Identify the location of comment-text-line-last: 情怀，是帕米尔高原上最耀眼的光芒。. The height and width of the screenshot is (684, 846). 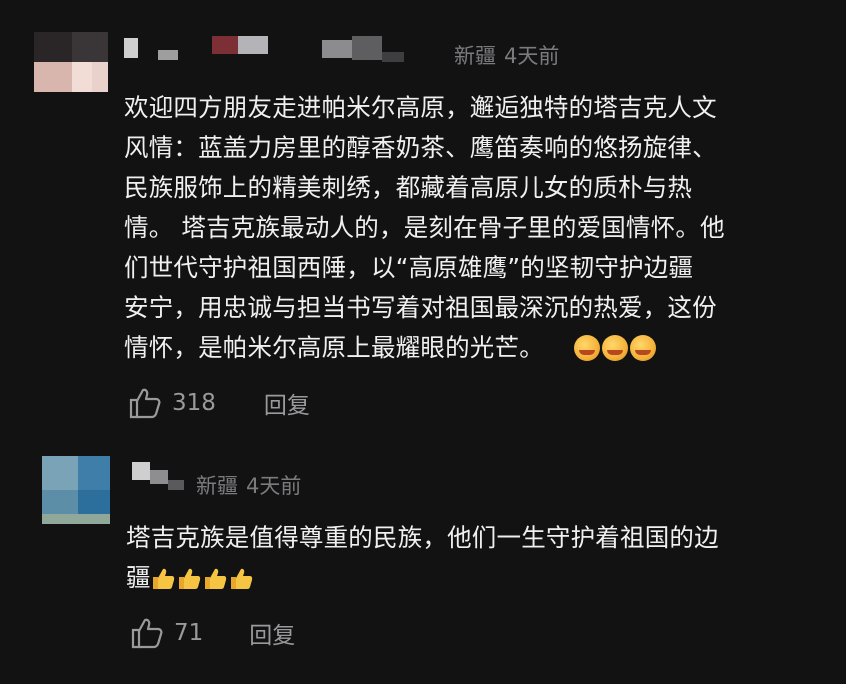
(424, 348).